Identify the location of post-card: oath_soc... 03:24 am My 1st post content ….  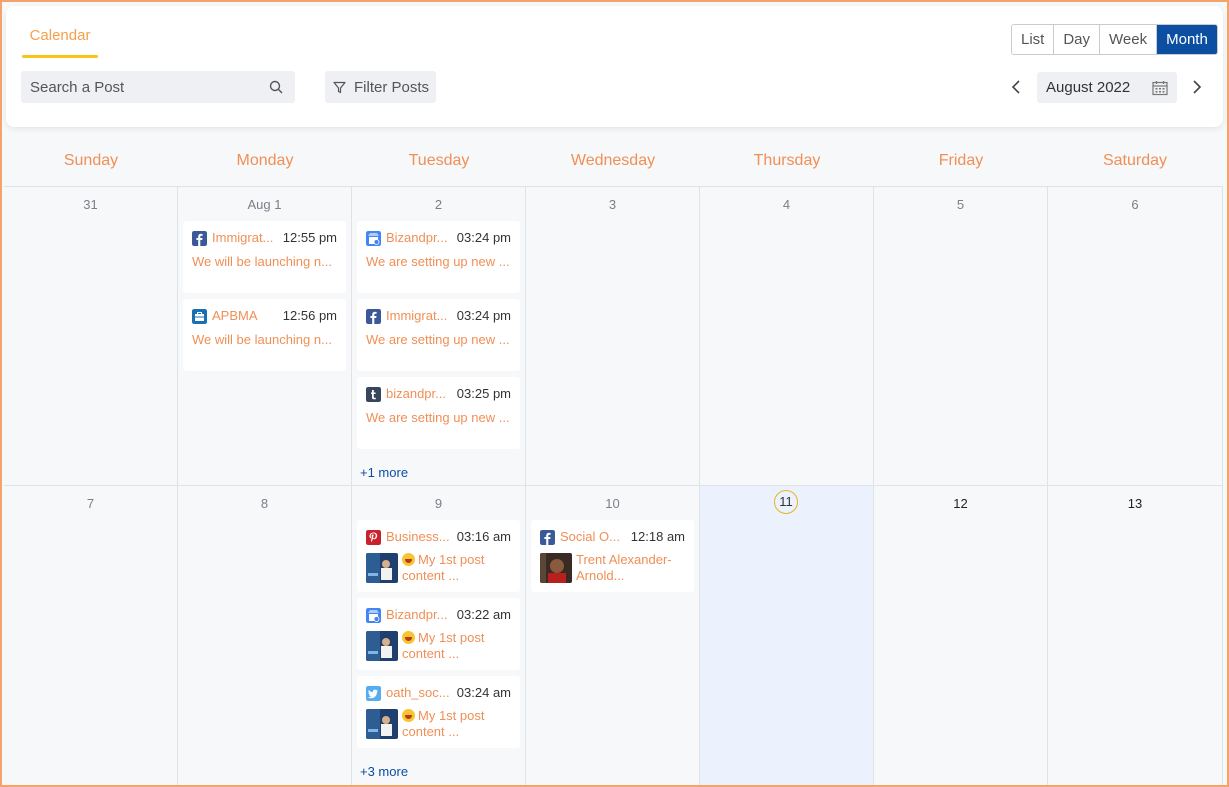
(438, 712).